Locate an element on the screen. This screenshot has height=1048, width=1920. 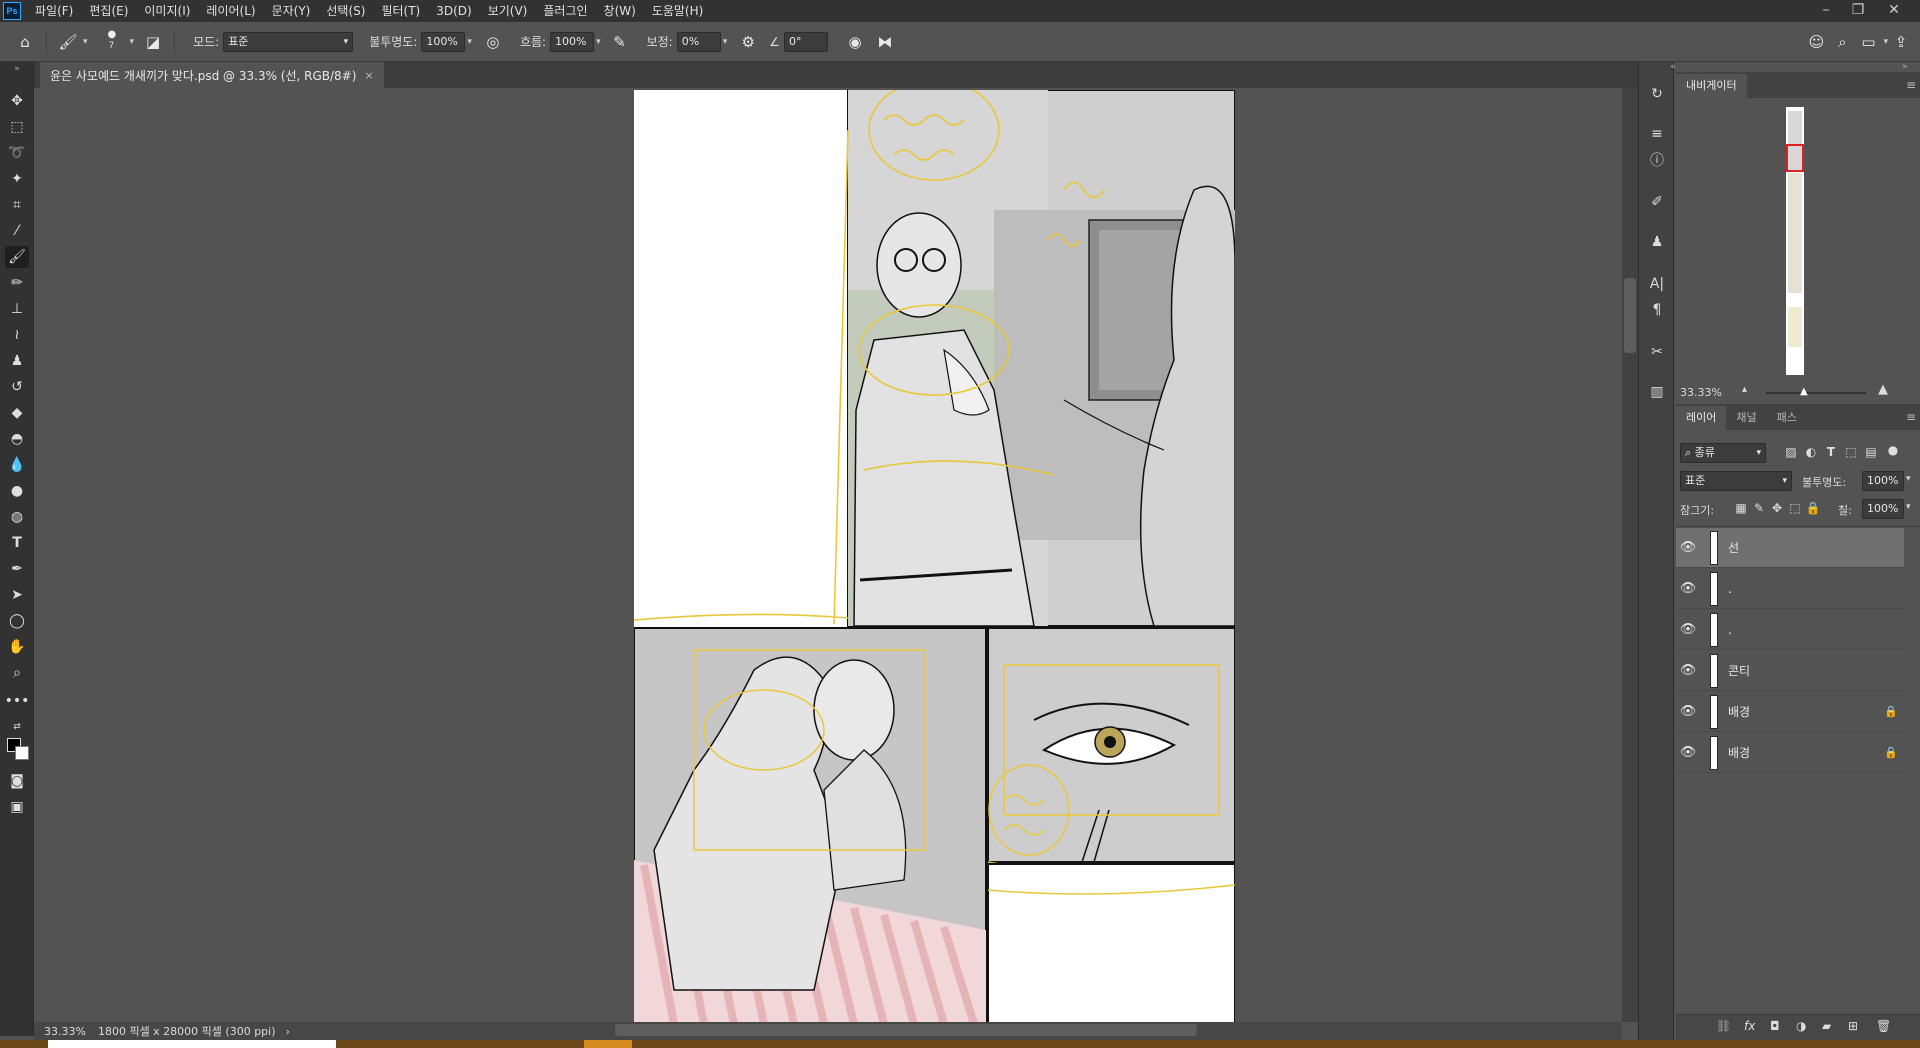
layer-name: . is located at coordinates (1806, 589).